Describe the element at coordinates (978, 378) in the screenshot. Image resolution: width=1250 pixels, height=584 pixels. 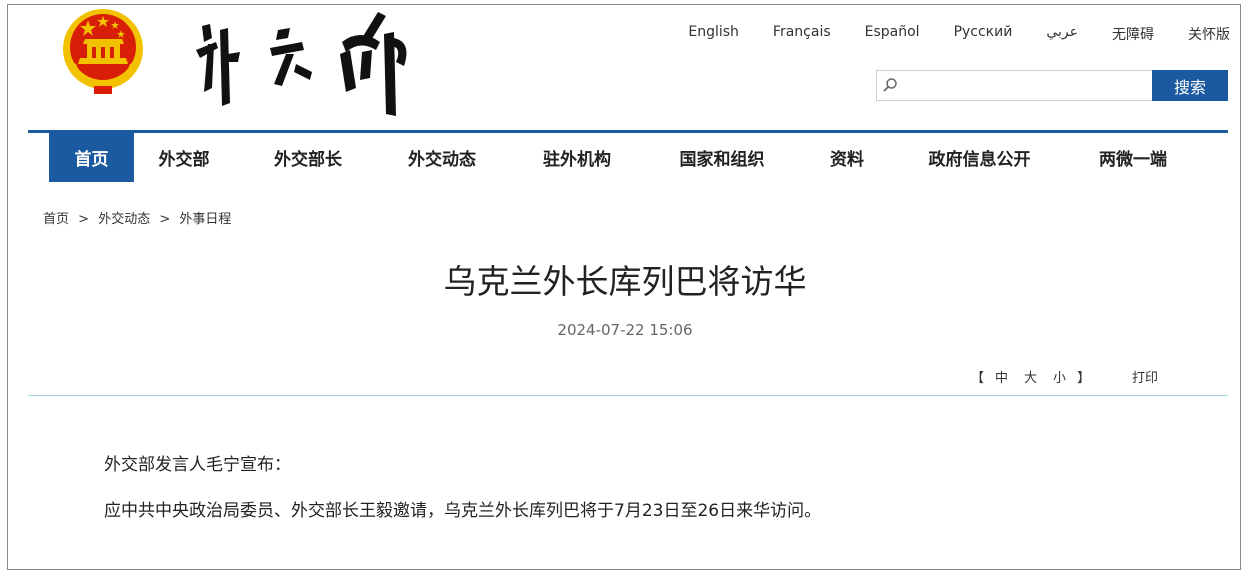
I see `font-size-open-bracket: 【` at that location.